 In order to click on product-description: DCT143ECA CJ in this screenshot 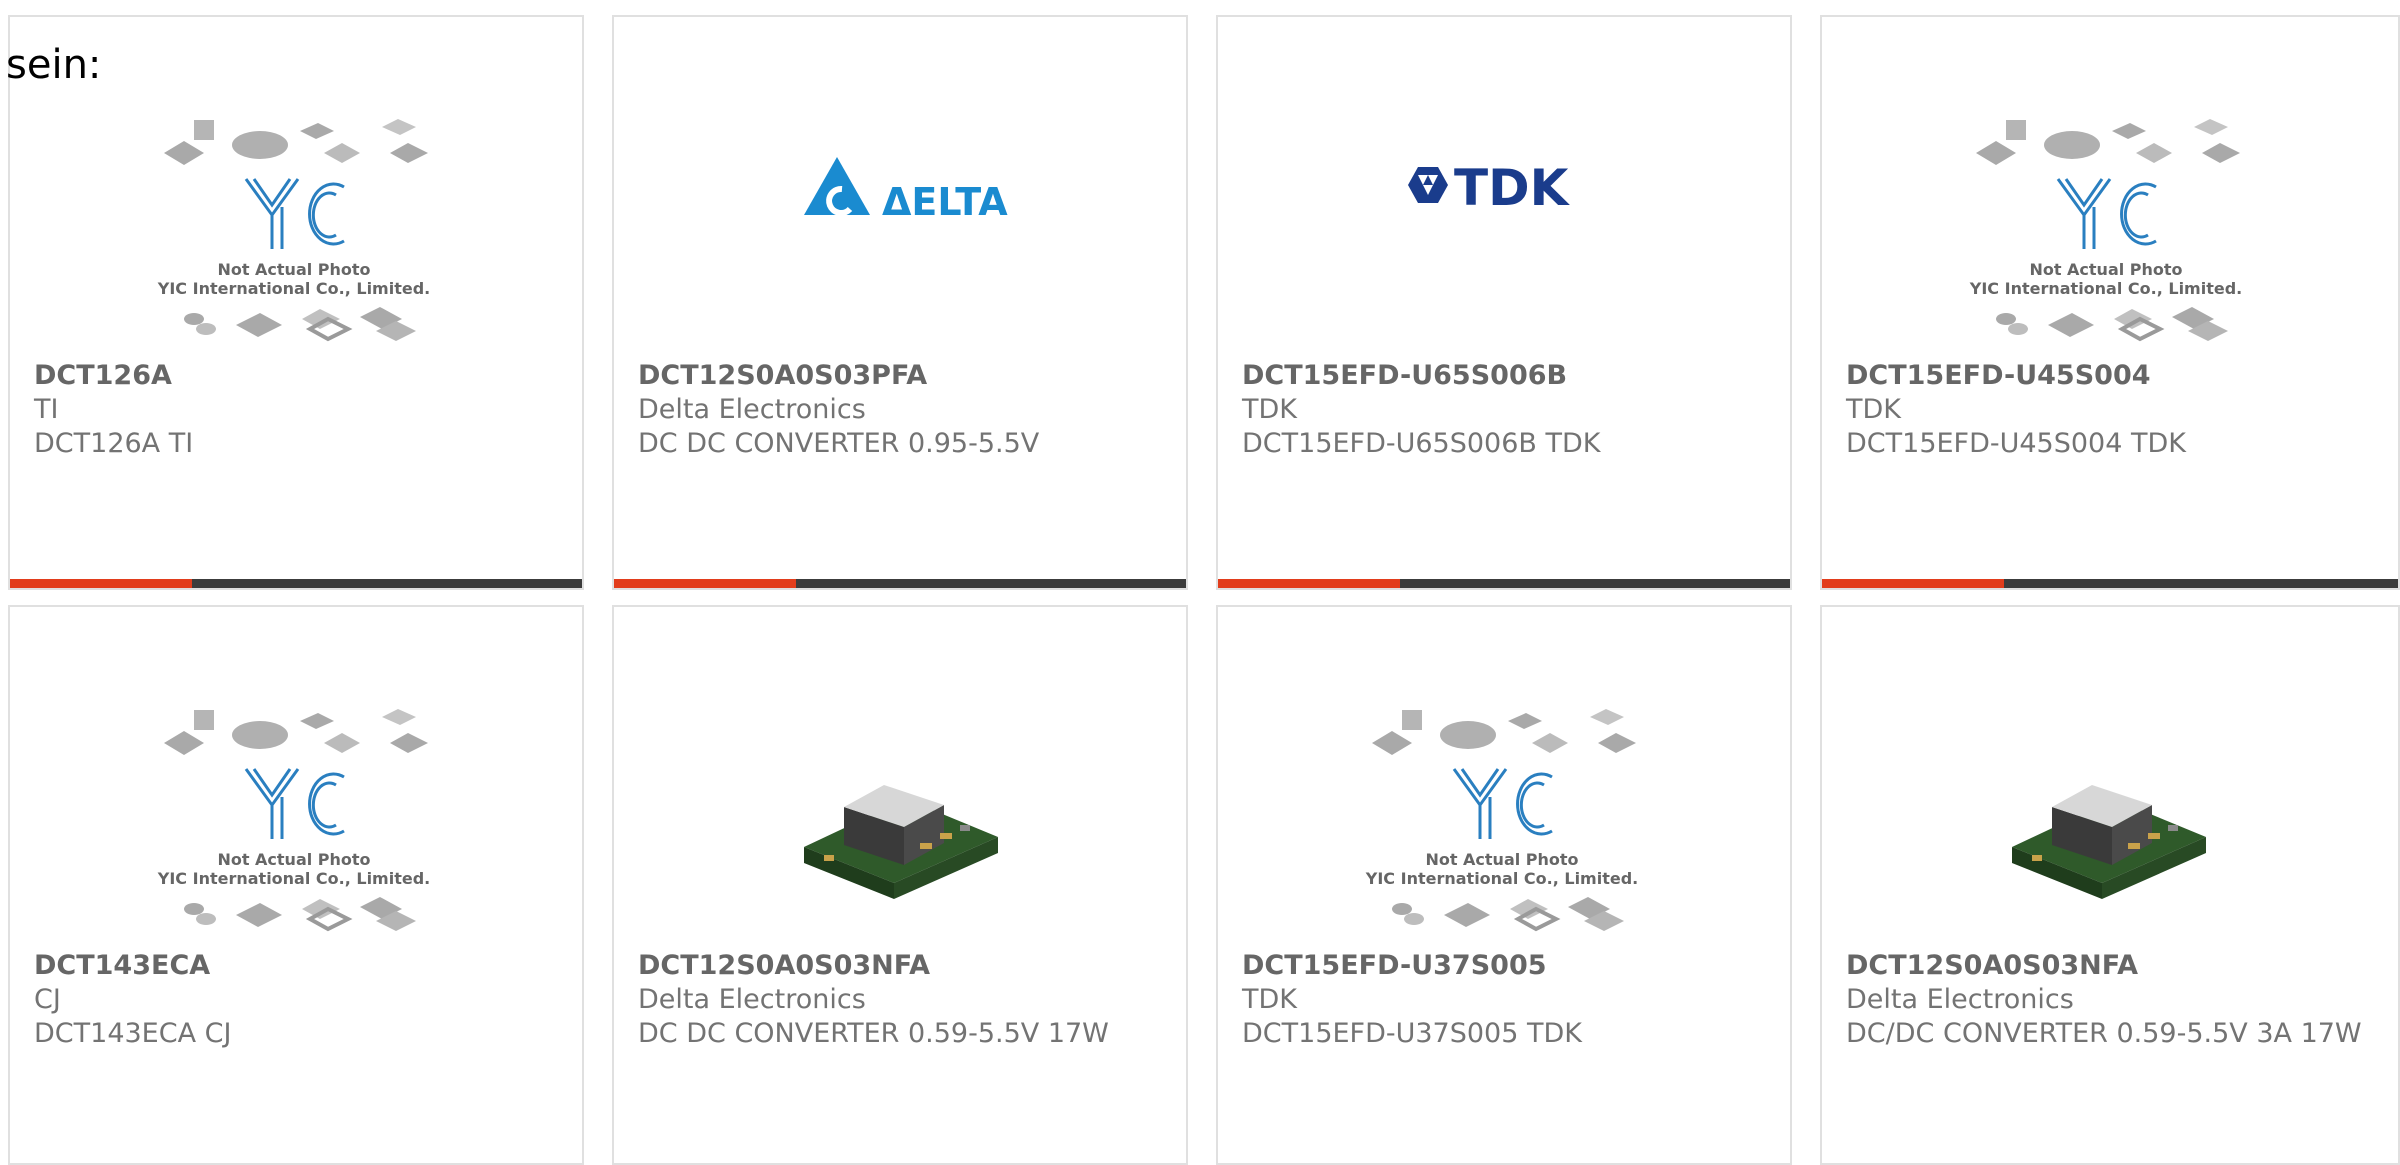, I will do `click(133, 1033)`.